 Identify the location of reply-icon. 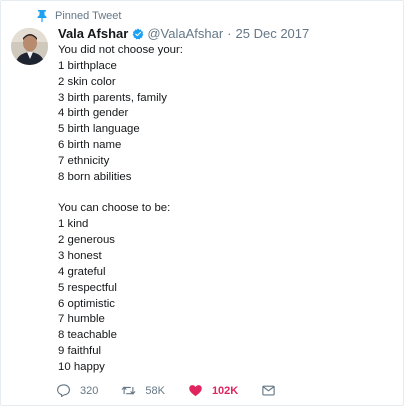
(63, 390).